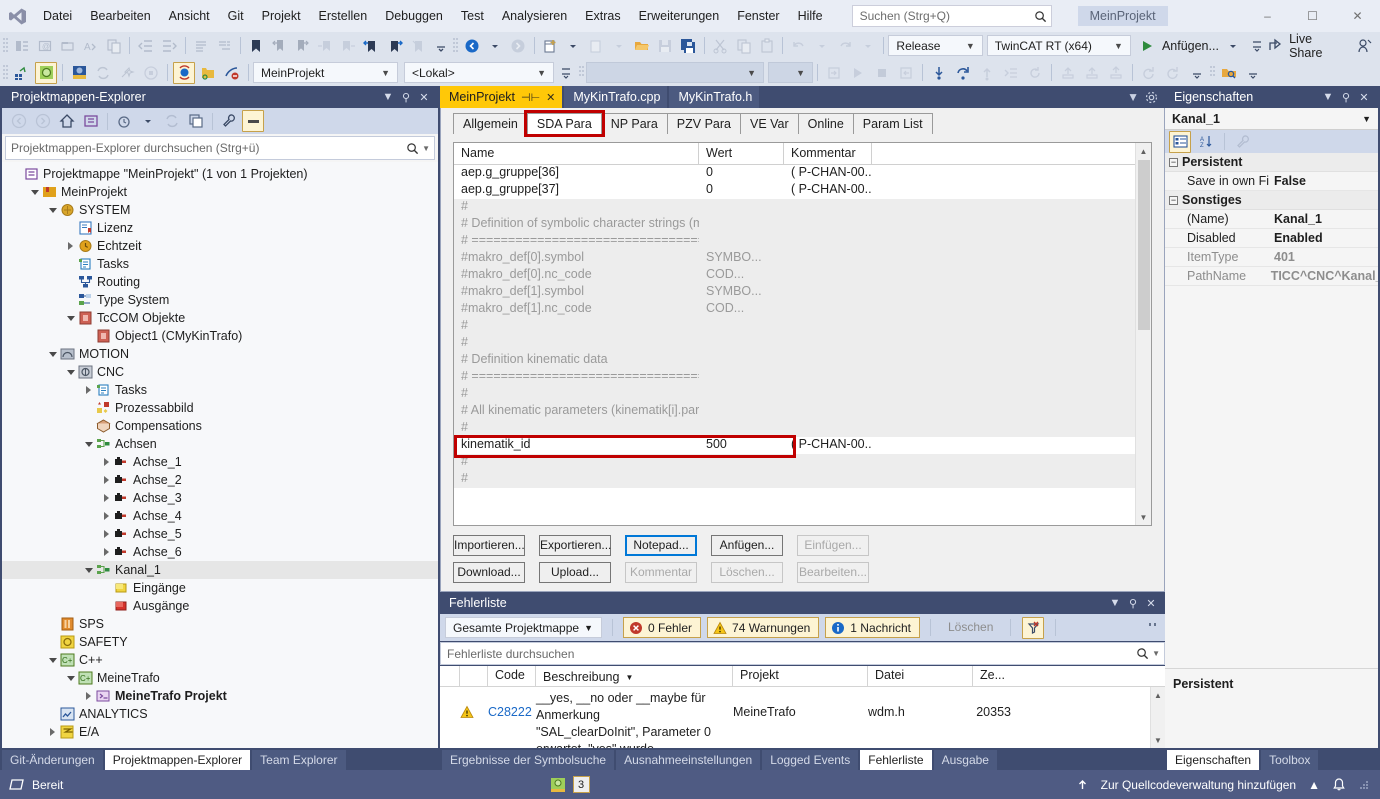 The height and width of the screenshot is (799, 1380). What do you see at coordinates (472, 16) in the screenshot?
I see `menu-test: Test` at bounding box center [472, 16].